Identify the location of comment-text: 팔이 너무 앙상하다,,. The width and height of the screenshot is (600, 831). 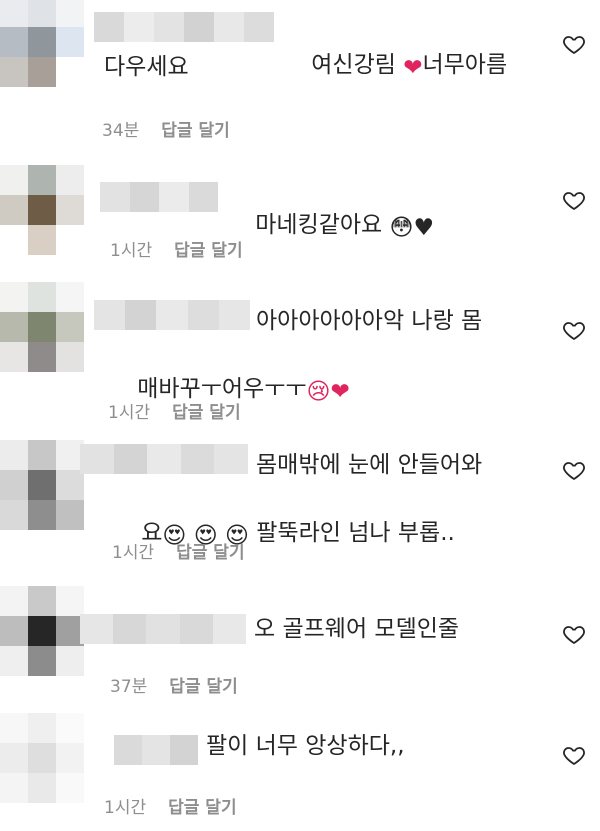
(305, 746).